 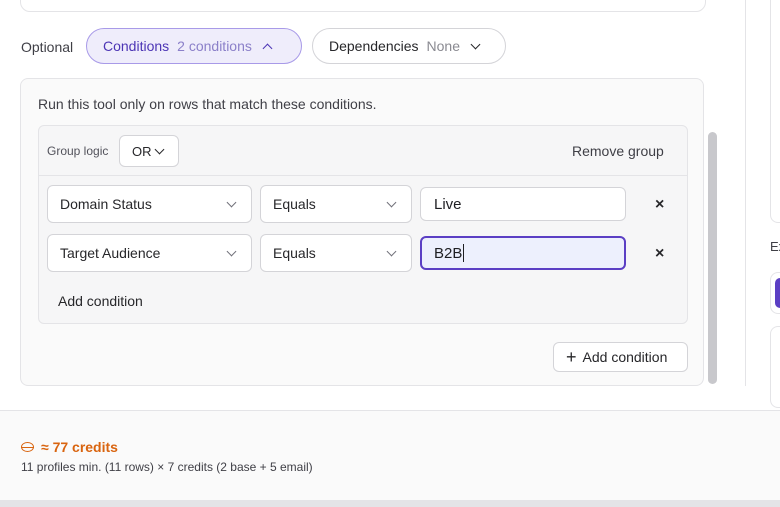 What do you see at coordinates (443, 46) in the screenshot?
I see `dependencies-summary: None` at bounding box center [443, 46].